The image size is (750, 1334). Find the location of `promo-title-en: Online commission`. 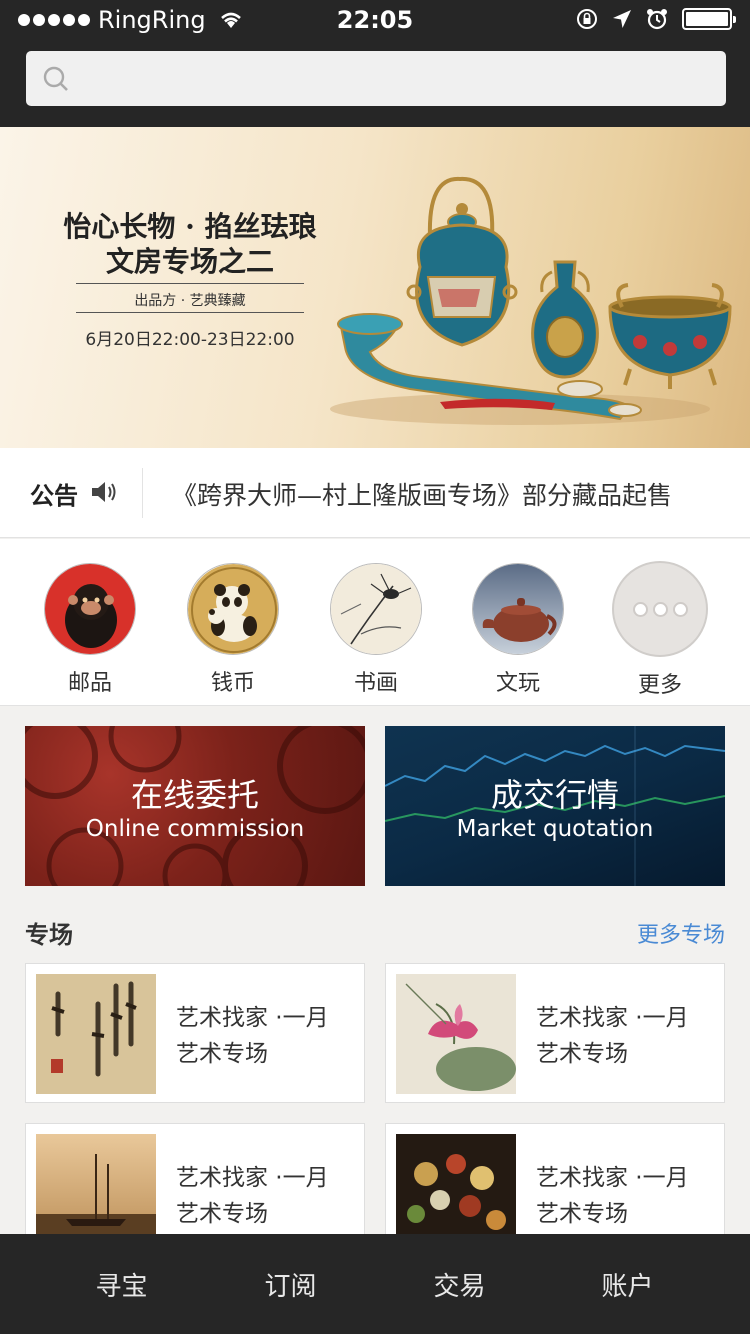

promo-title-en: Online commission is located at coordinates (195, 829).